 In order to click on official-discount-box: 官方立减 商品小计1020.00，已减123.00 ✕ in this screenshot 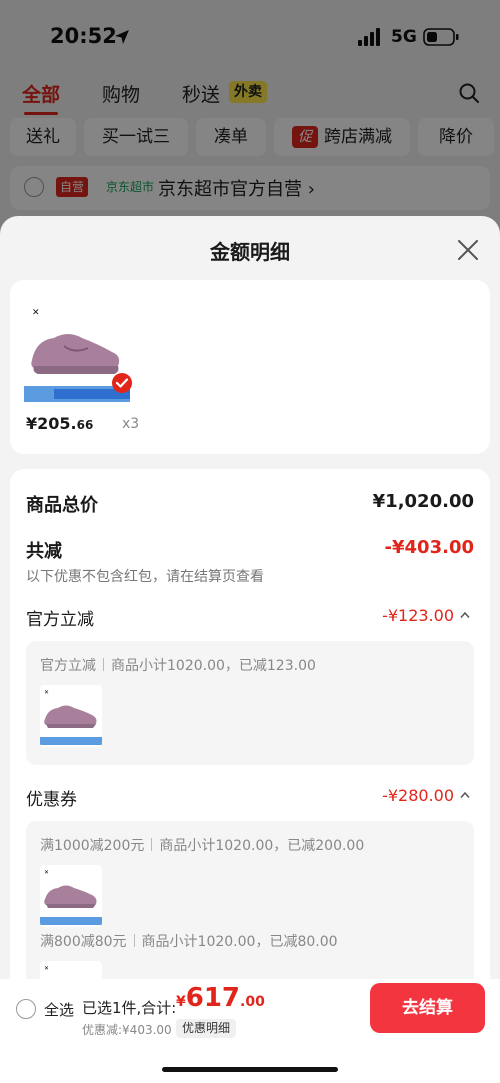, I will do `click(250, 703)`.